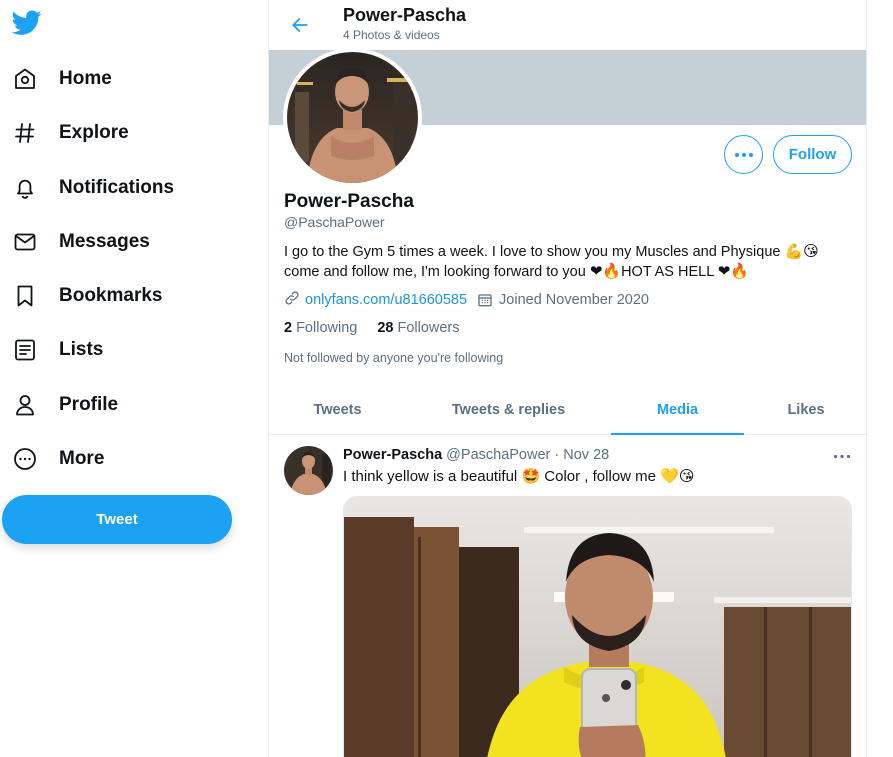 Image resolution: width=893 pixels, height=757 pixels. What do you see at coordinates (85, 78) in the screenshot?
I see `nav-label-home: Home` at bounding box center [85, 78].